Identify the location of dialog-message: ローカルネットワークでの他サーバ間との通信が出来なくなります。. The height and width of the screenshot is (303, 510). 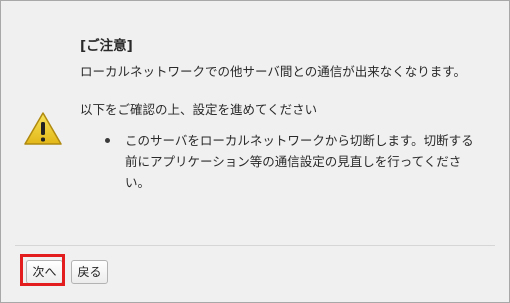
(273, 71).